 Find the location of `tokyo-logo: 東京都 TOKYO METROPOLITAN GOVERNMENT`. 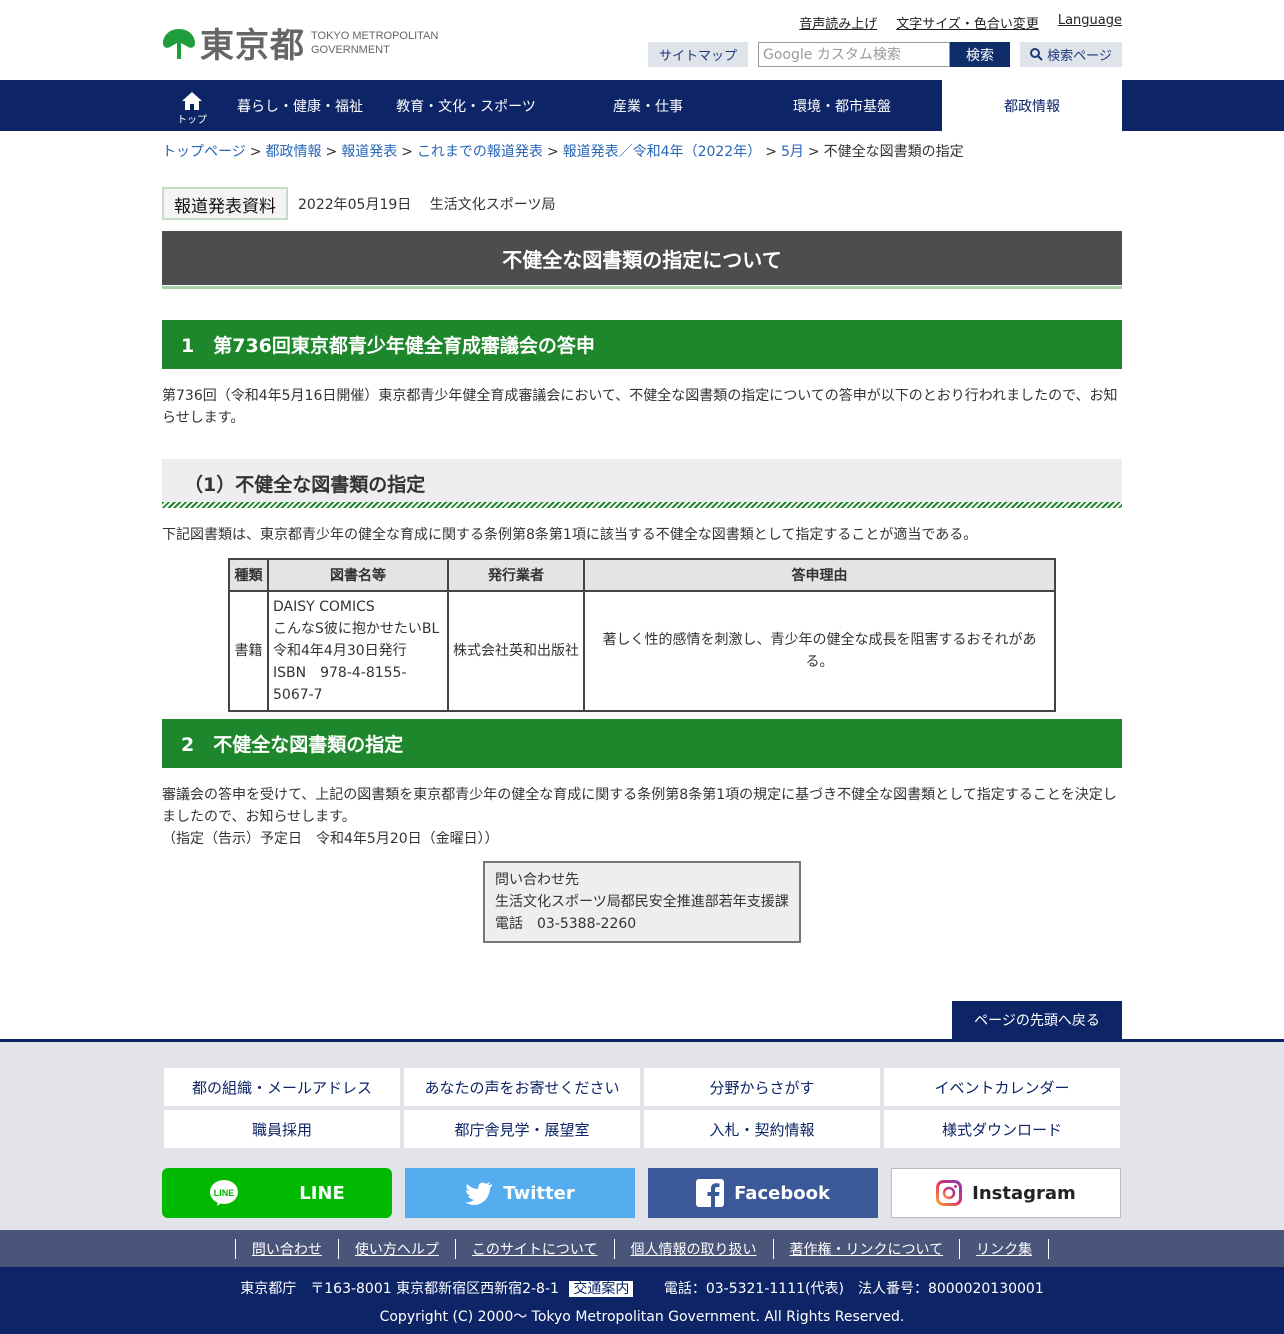

tokyo-logo: 東京都 TOKYO METROPOLITAN GOVERNMENT is located at coordinates (300, 42).